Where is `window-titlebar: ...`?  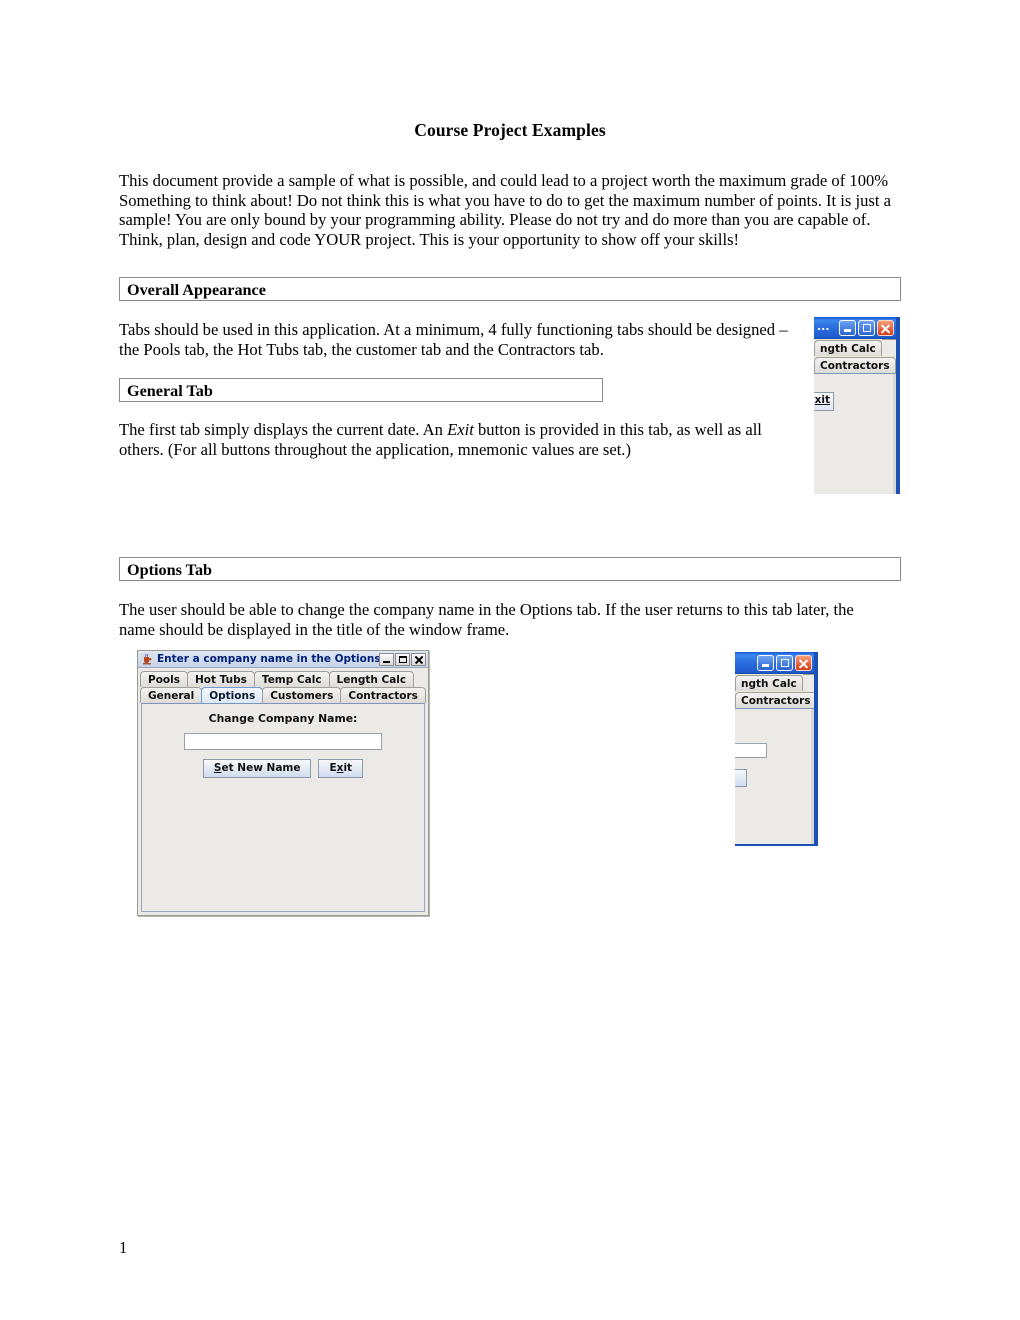 window-titlebar: ... is located at coordinates (855, 328).